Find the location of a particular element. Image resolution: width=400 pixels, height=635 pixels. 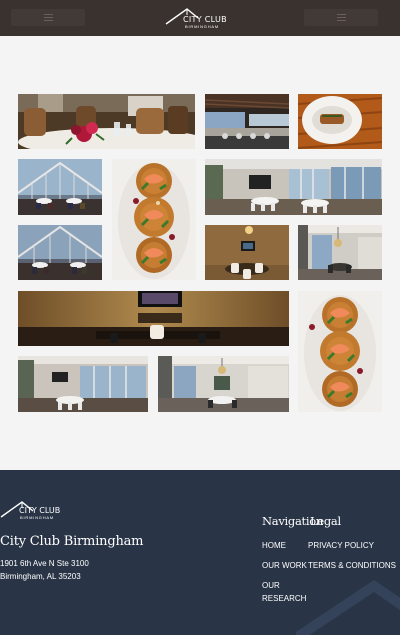

footer-title: City Club Birmingham is located at coordinates (72, 541).